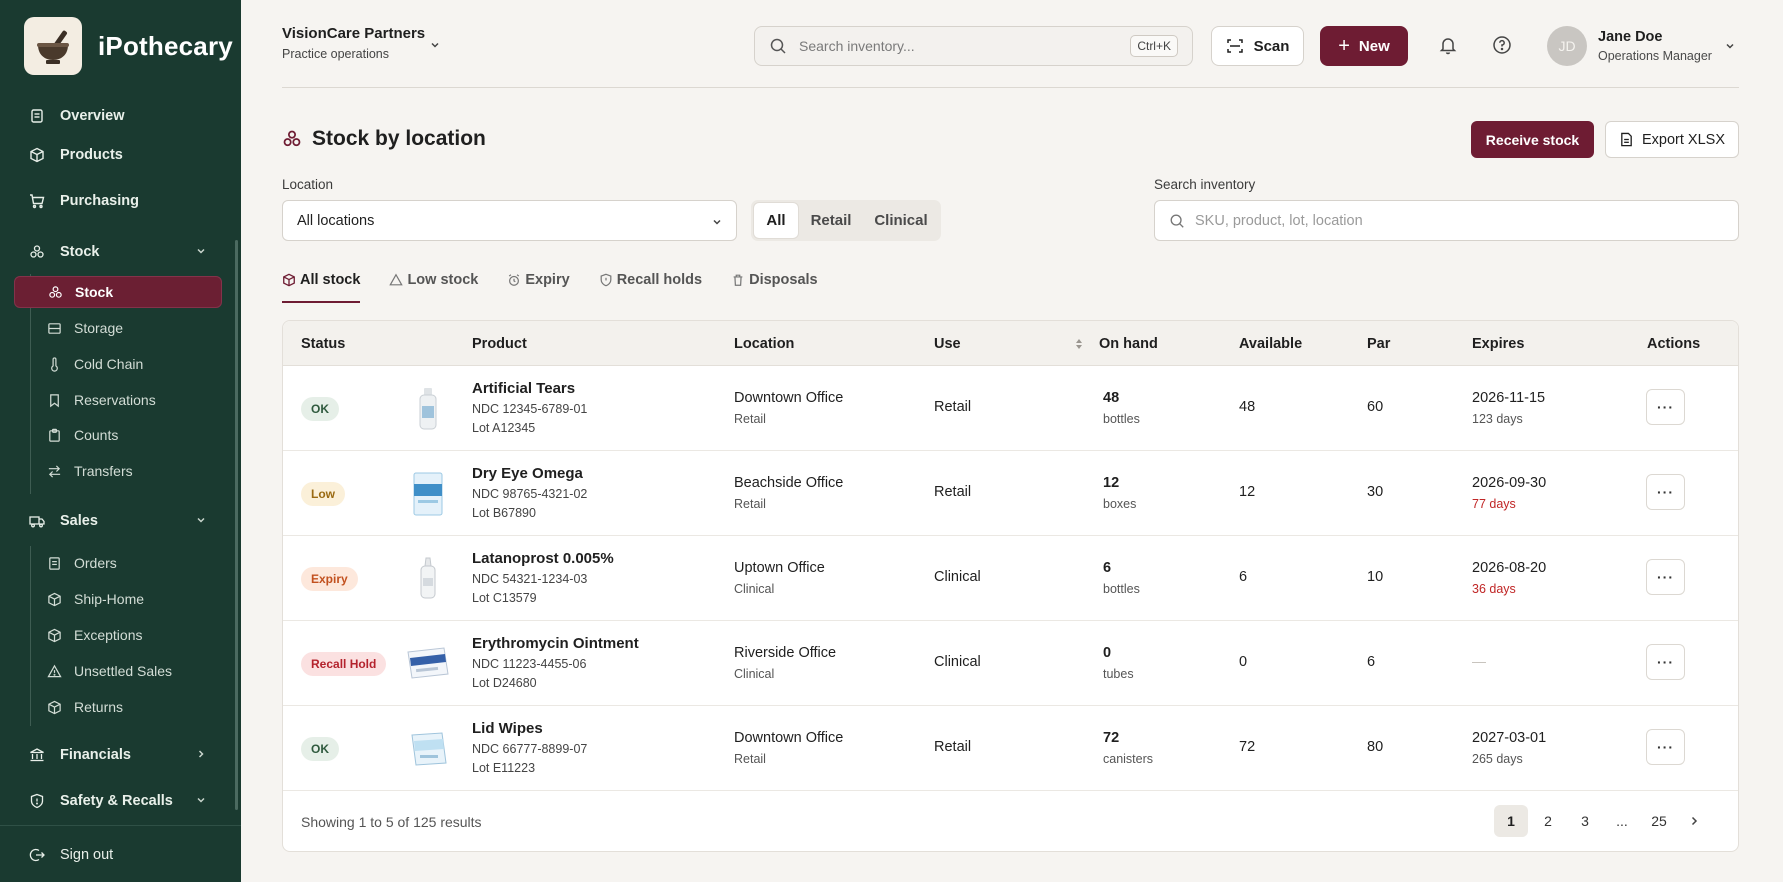  Describe the element at coordinates (321, 280) in the screenshot. I see `tab-all-stock: All stock` at that location.